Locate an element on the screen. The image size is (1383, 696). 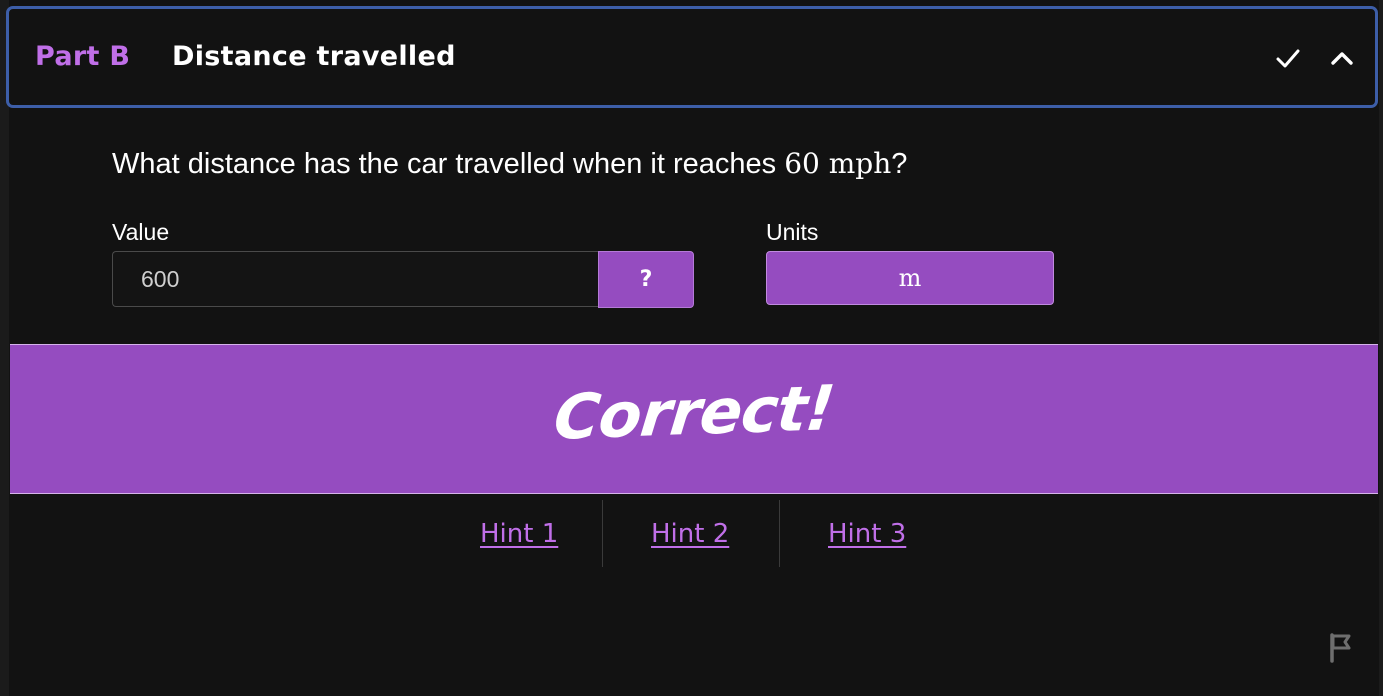
hint-1-container: Hint 1 is located at coordinates (519, 533).